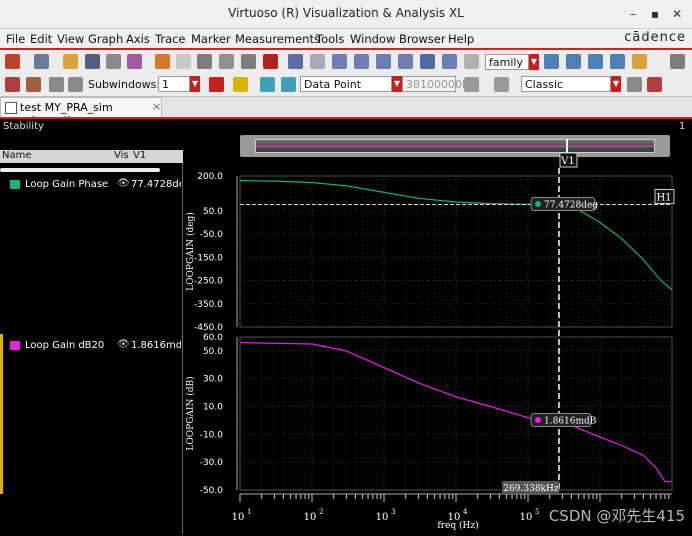 Image resolution: width=692 pixels, height=536 pixels. Describe the element at coordinates (213, 338) in the screenshot. I see `y-tick-label: 60.0` at that location.